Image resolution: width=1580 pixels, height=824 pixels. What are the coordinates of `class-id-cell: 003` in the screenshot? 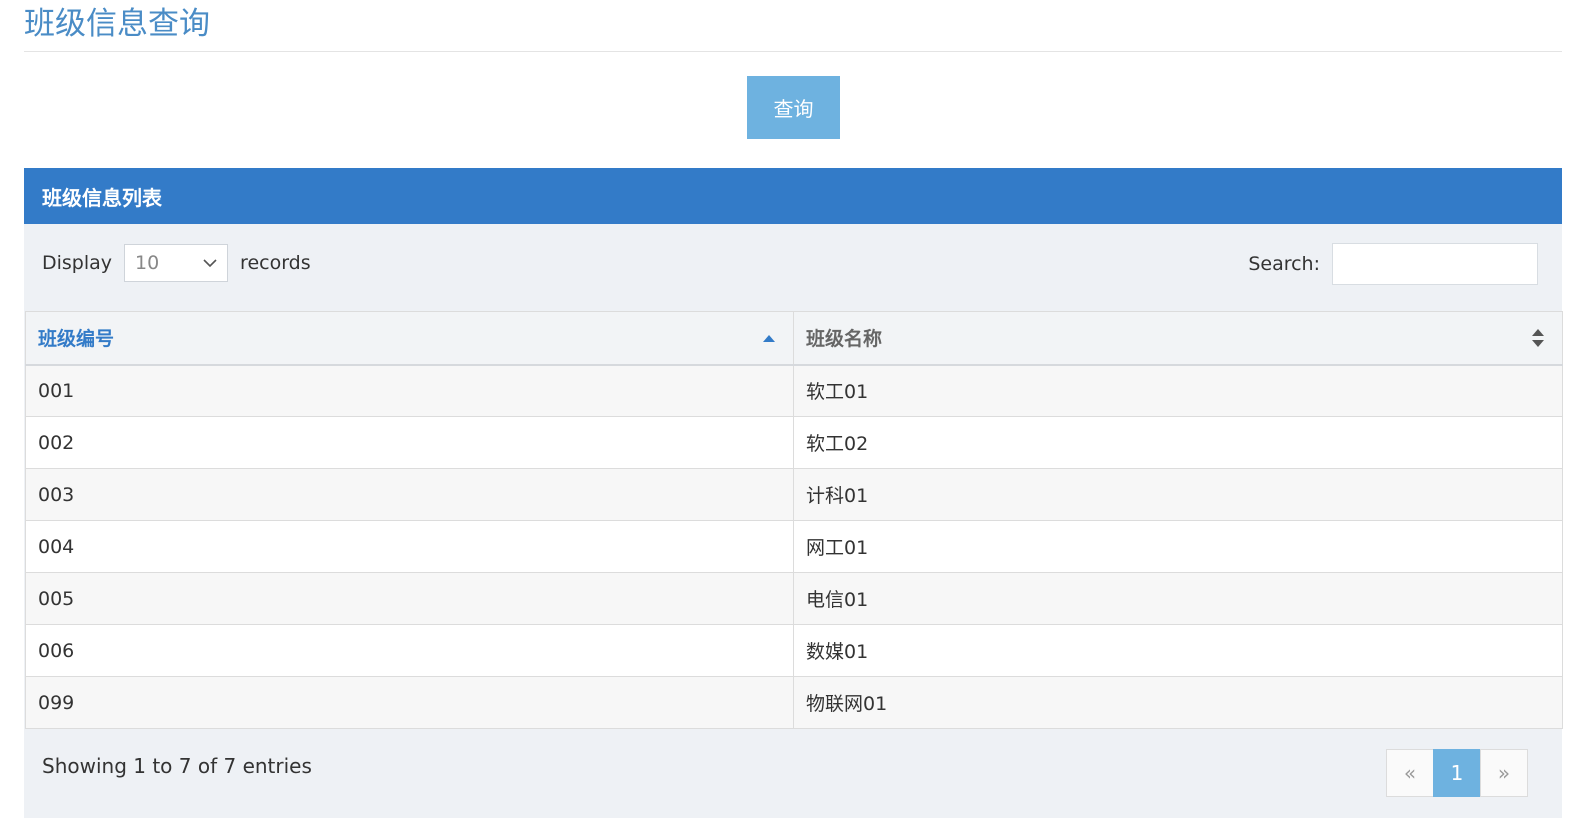 It's located at (409, 494).